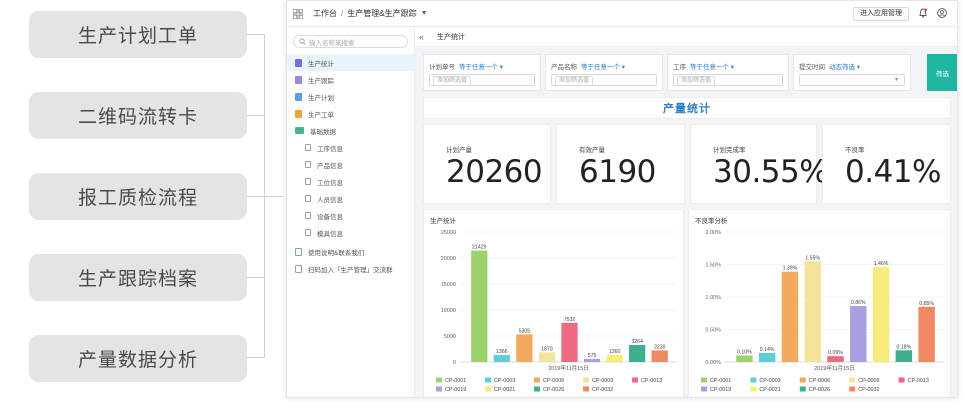  What do you see at coordinates (350, 181) in the screenshot?
I see `sidebar-subitem-station: 工位信息` at bounding box center [350, 181].